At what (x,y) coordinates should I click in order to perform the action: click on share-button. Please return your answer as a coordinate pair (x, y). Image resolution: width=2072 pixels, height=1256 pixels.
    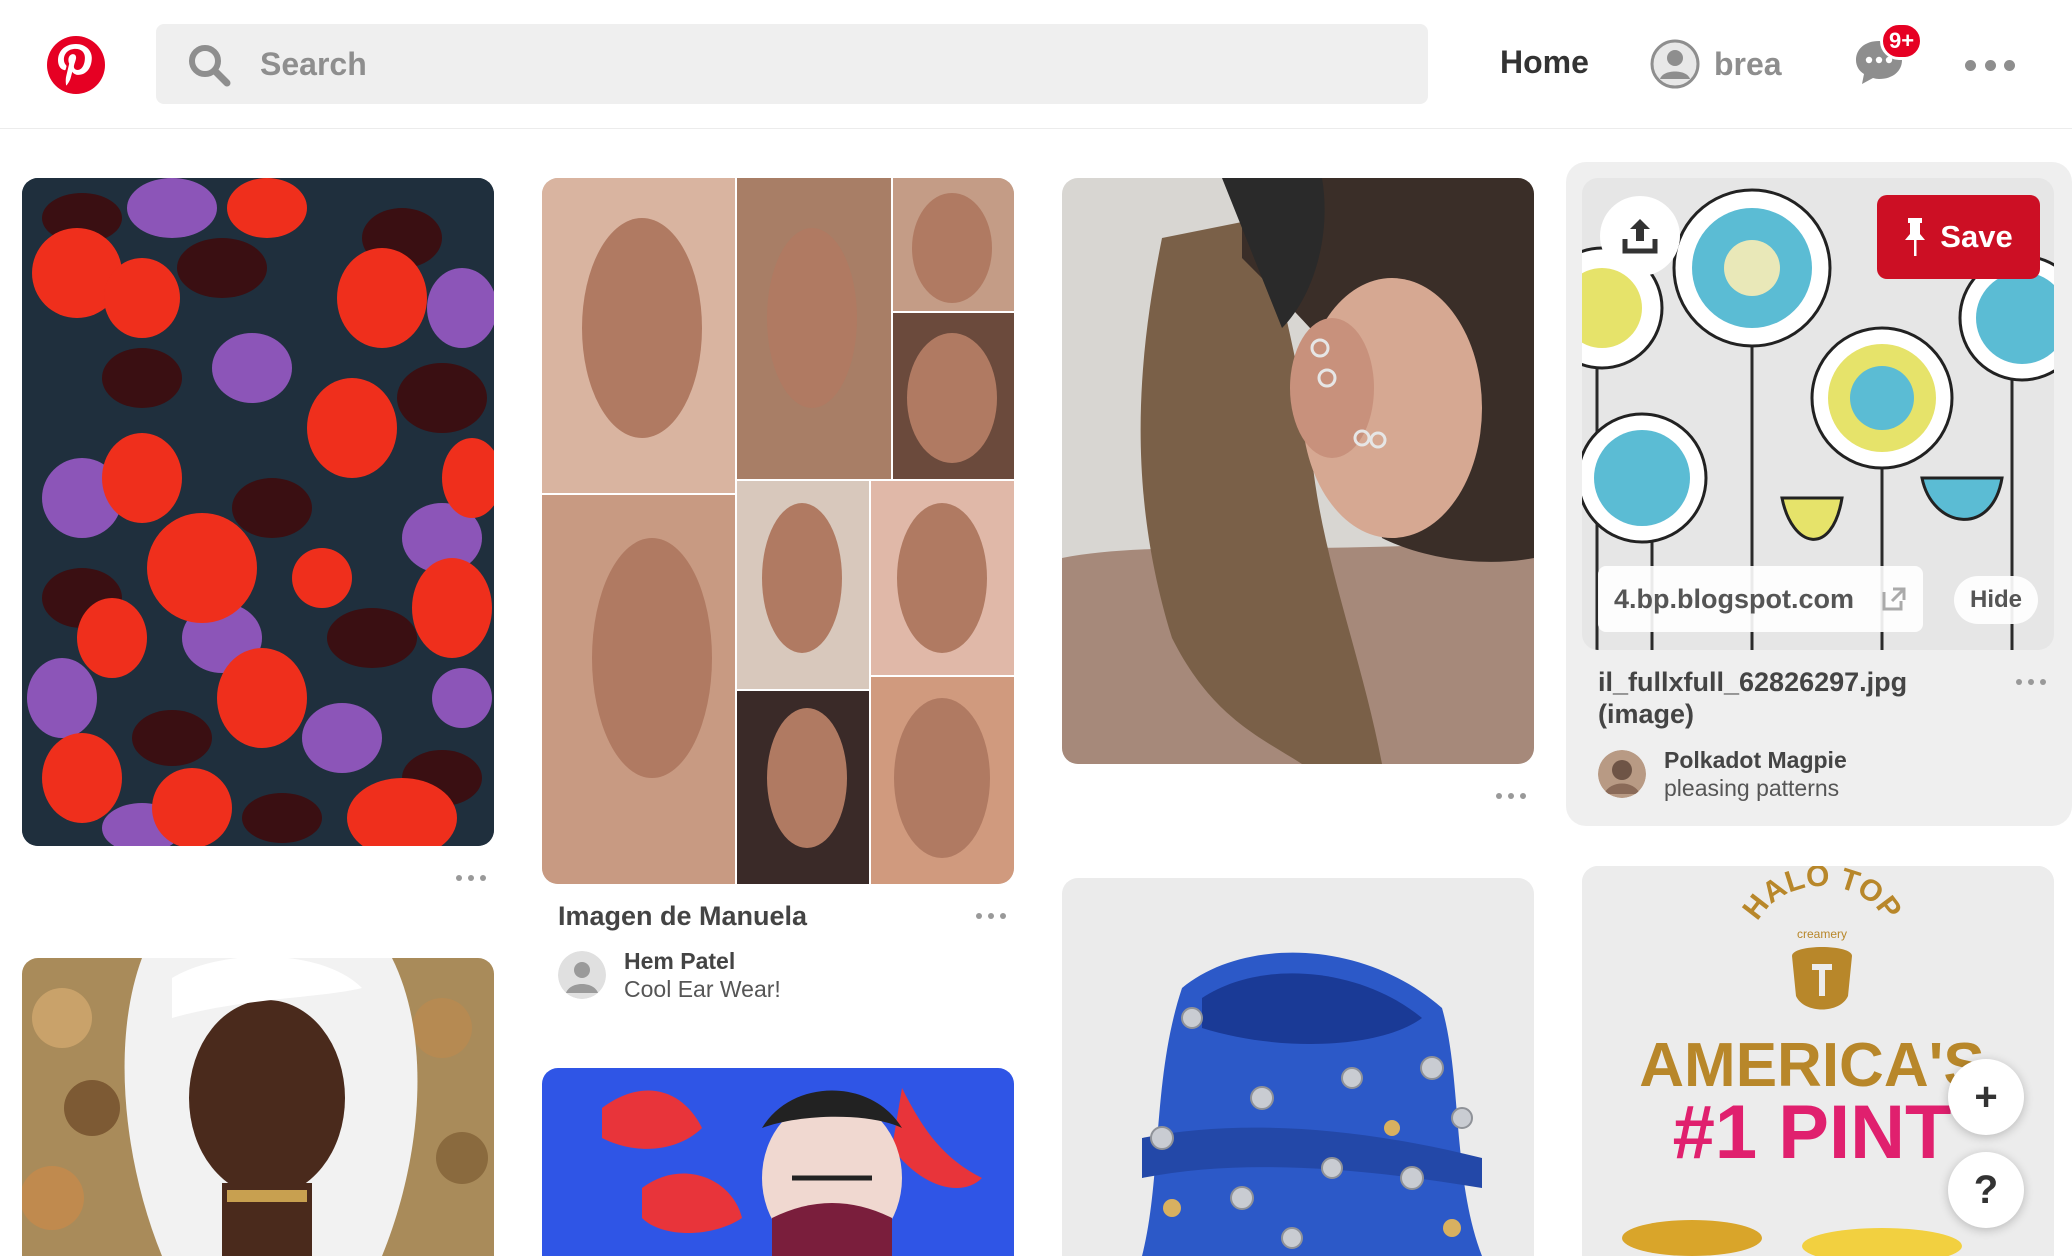
    Looking at the image, I should click on (1640, 236).